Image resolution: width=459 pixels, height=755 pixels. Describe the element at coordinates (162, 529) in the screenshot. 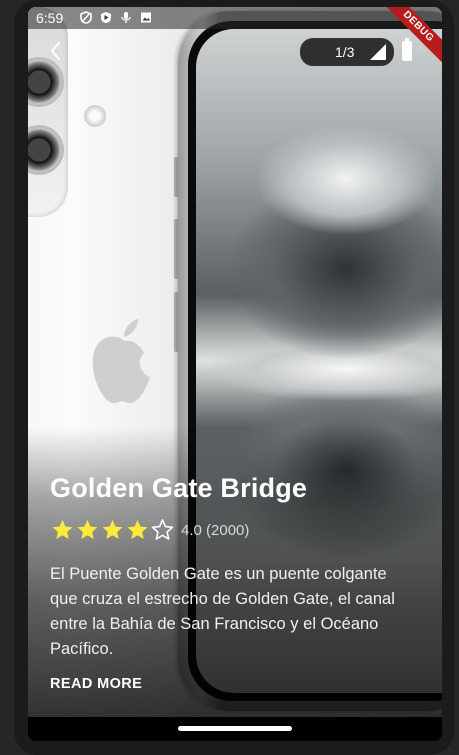

I see `star-empty-icon` at that location.